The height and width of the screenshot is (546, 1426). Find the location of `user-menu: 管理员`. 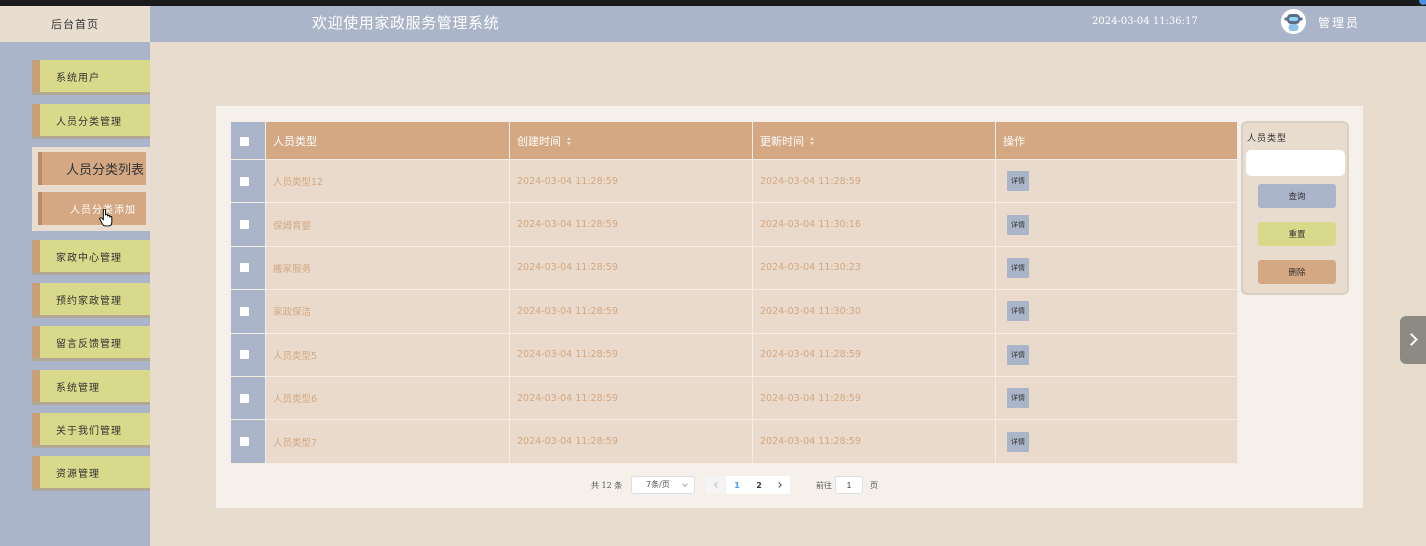

user-menu: 管理员 is located at coordinates (1339, 22).